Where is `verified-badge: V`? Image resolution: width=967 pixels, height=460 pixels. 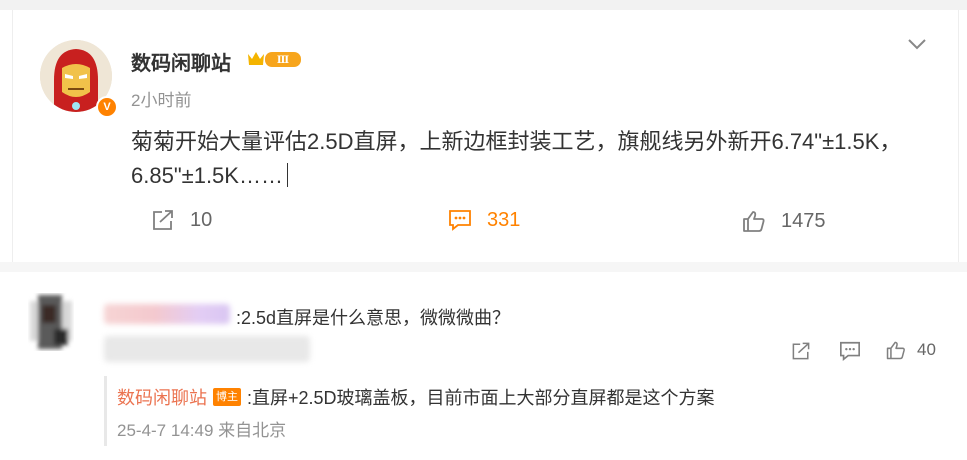
verified-badge: V is located at coordinates (107, 107).